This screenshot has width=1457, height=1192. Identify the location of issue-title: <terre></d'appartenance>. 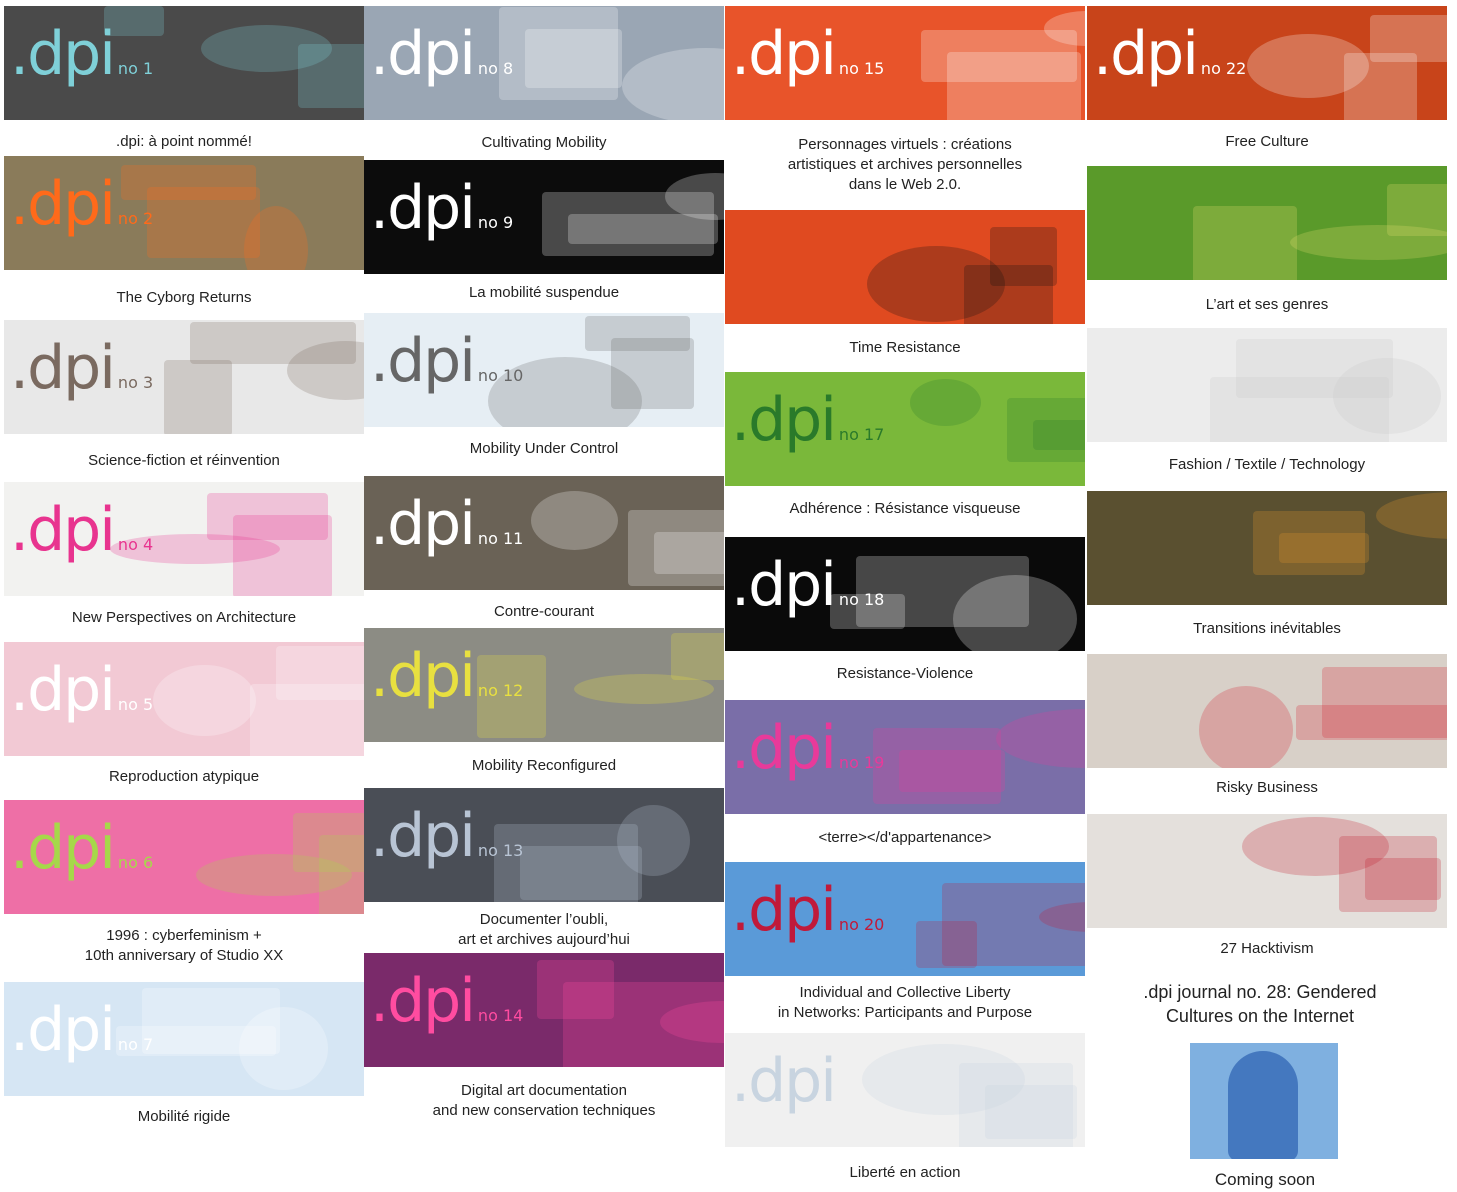
(905, 838).